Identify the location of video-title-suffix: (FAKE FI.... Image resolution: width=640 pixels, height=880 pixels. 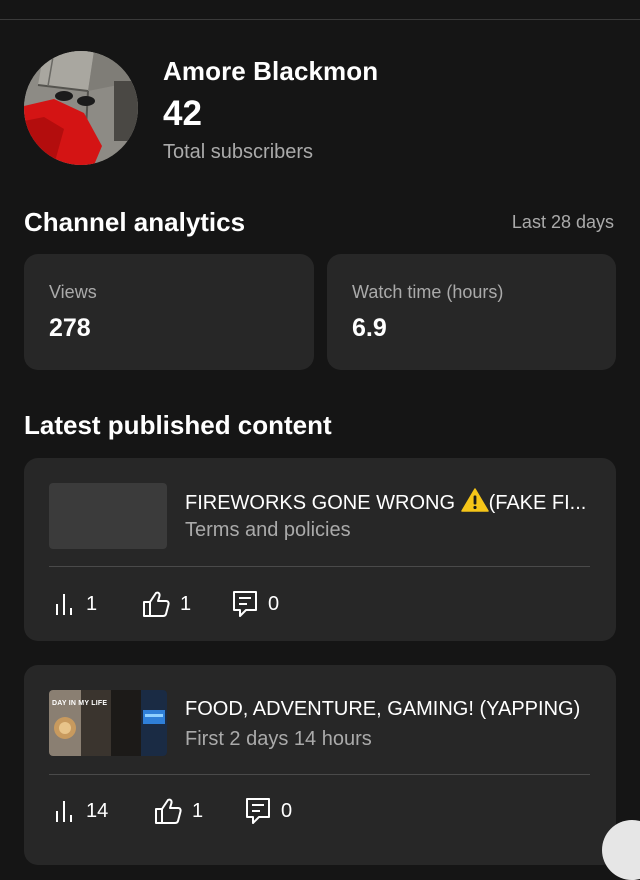
(537, 503).